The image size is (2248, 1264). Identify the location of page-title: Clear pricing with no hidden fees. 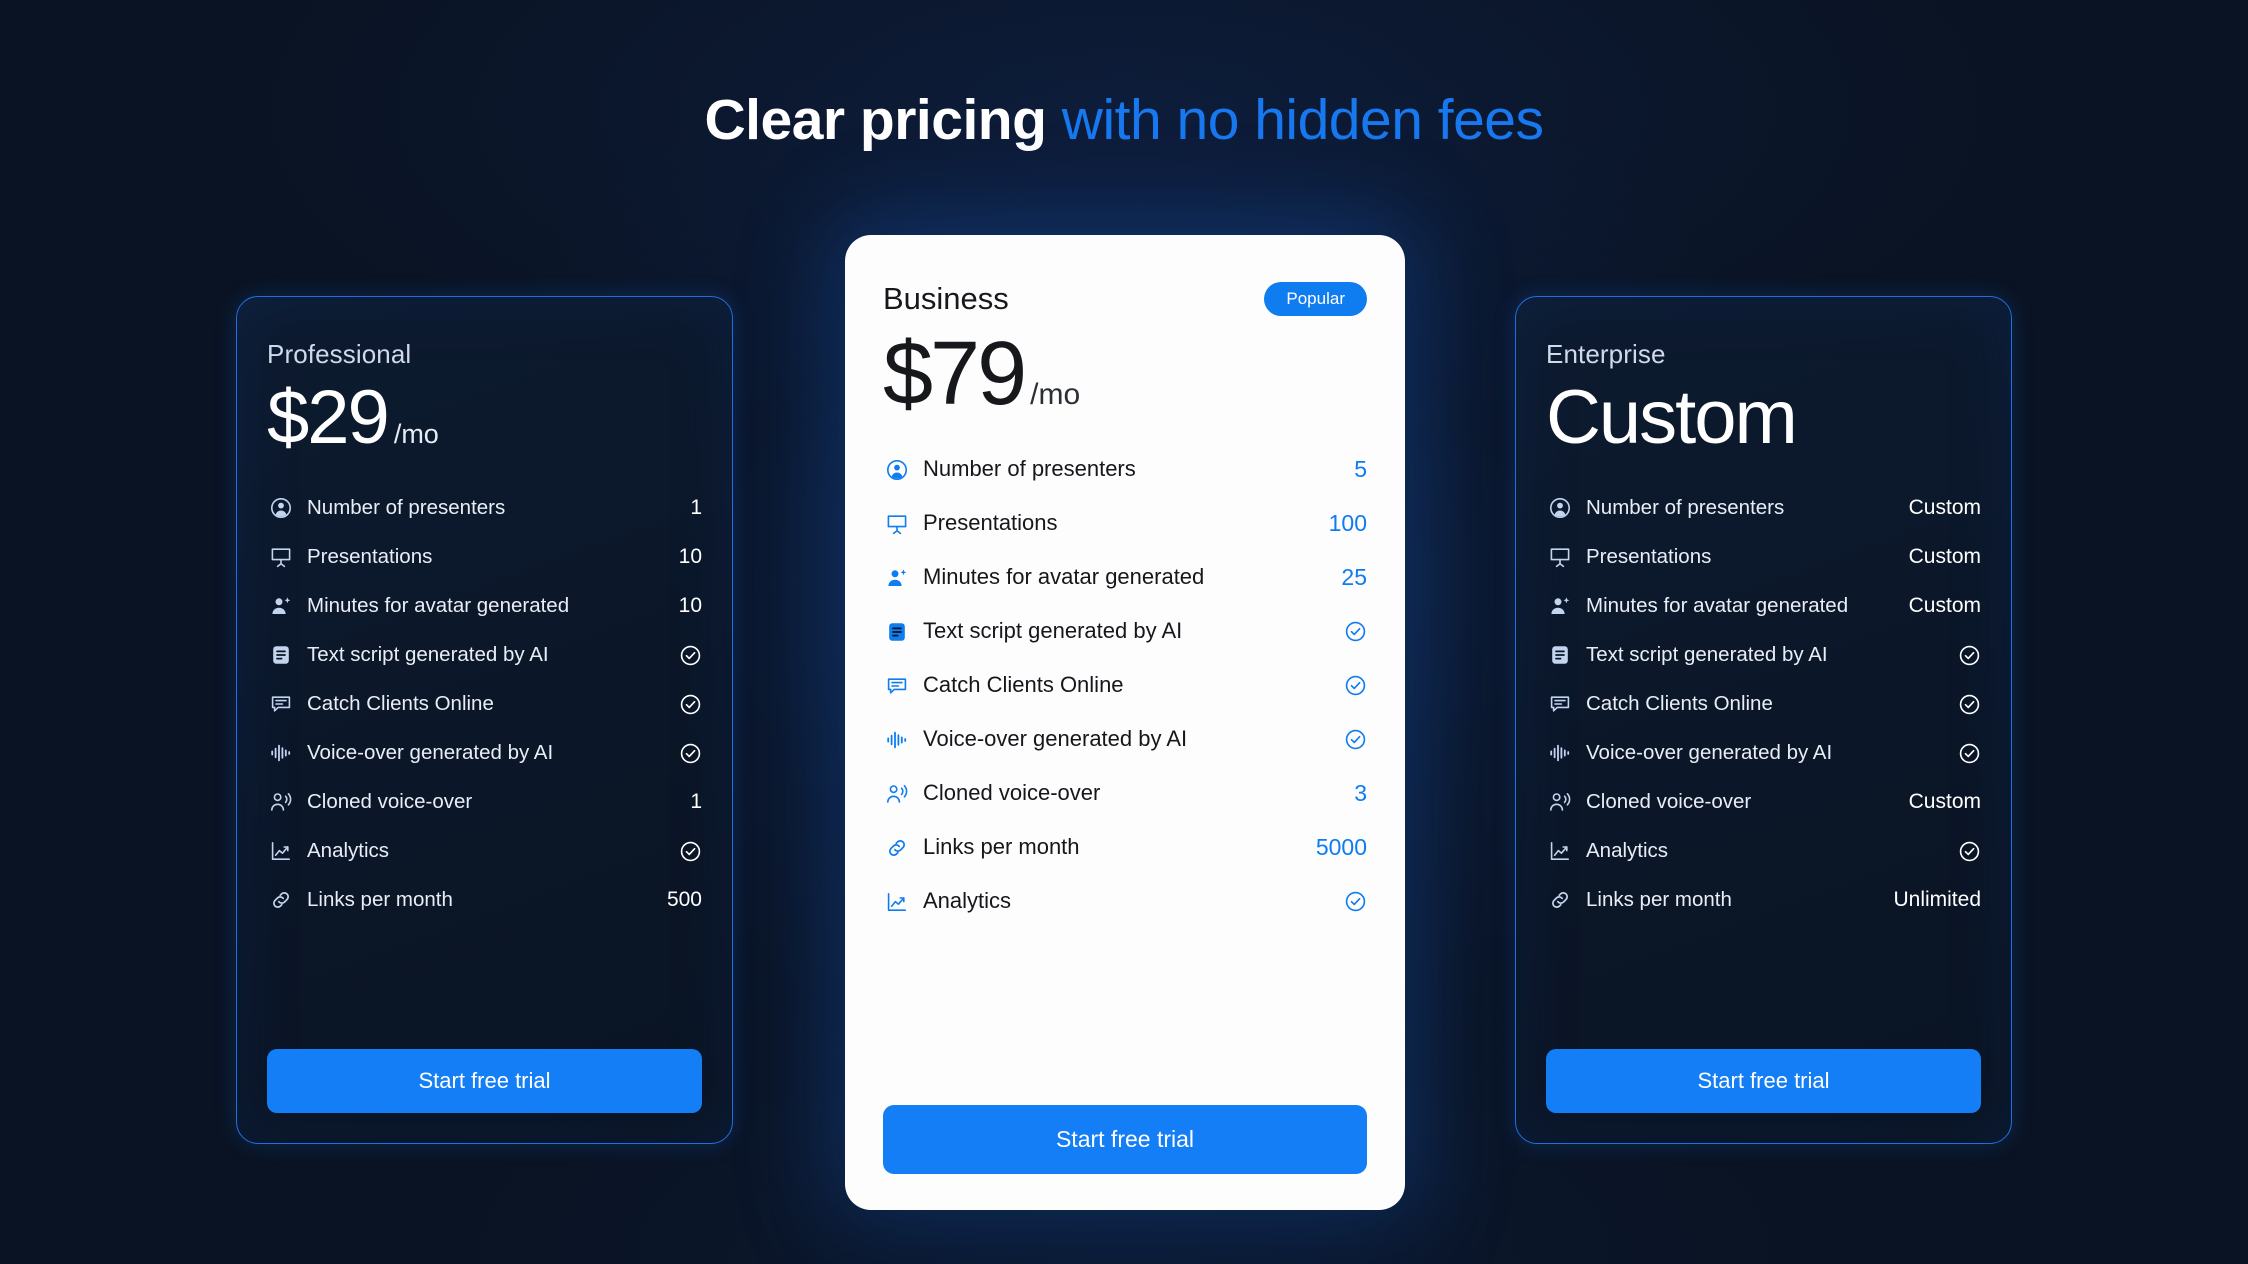
(1124, 121).